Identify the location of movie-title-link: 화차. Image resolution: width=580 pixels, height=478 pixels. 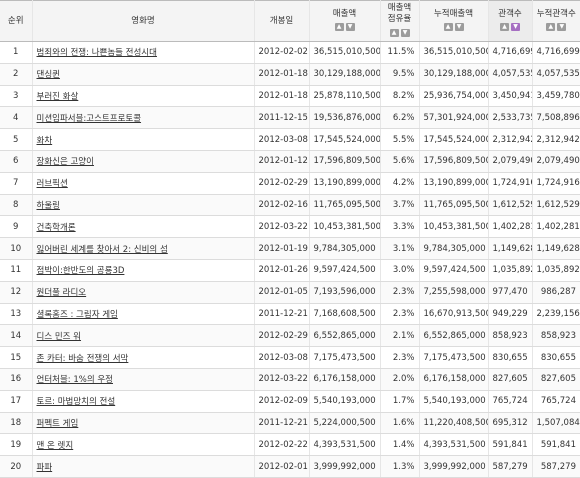
(45, 141).